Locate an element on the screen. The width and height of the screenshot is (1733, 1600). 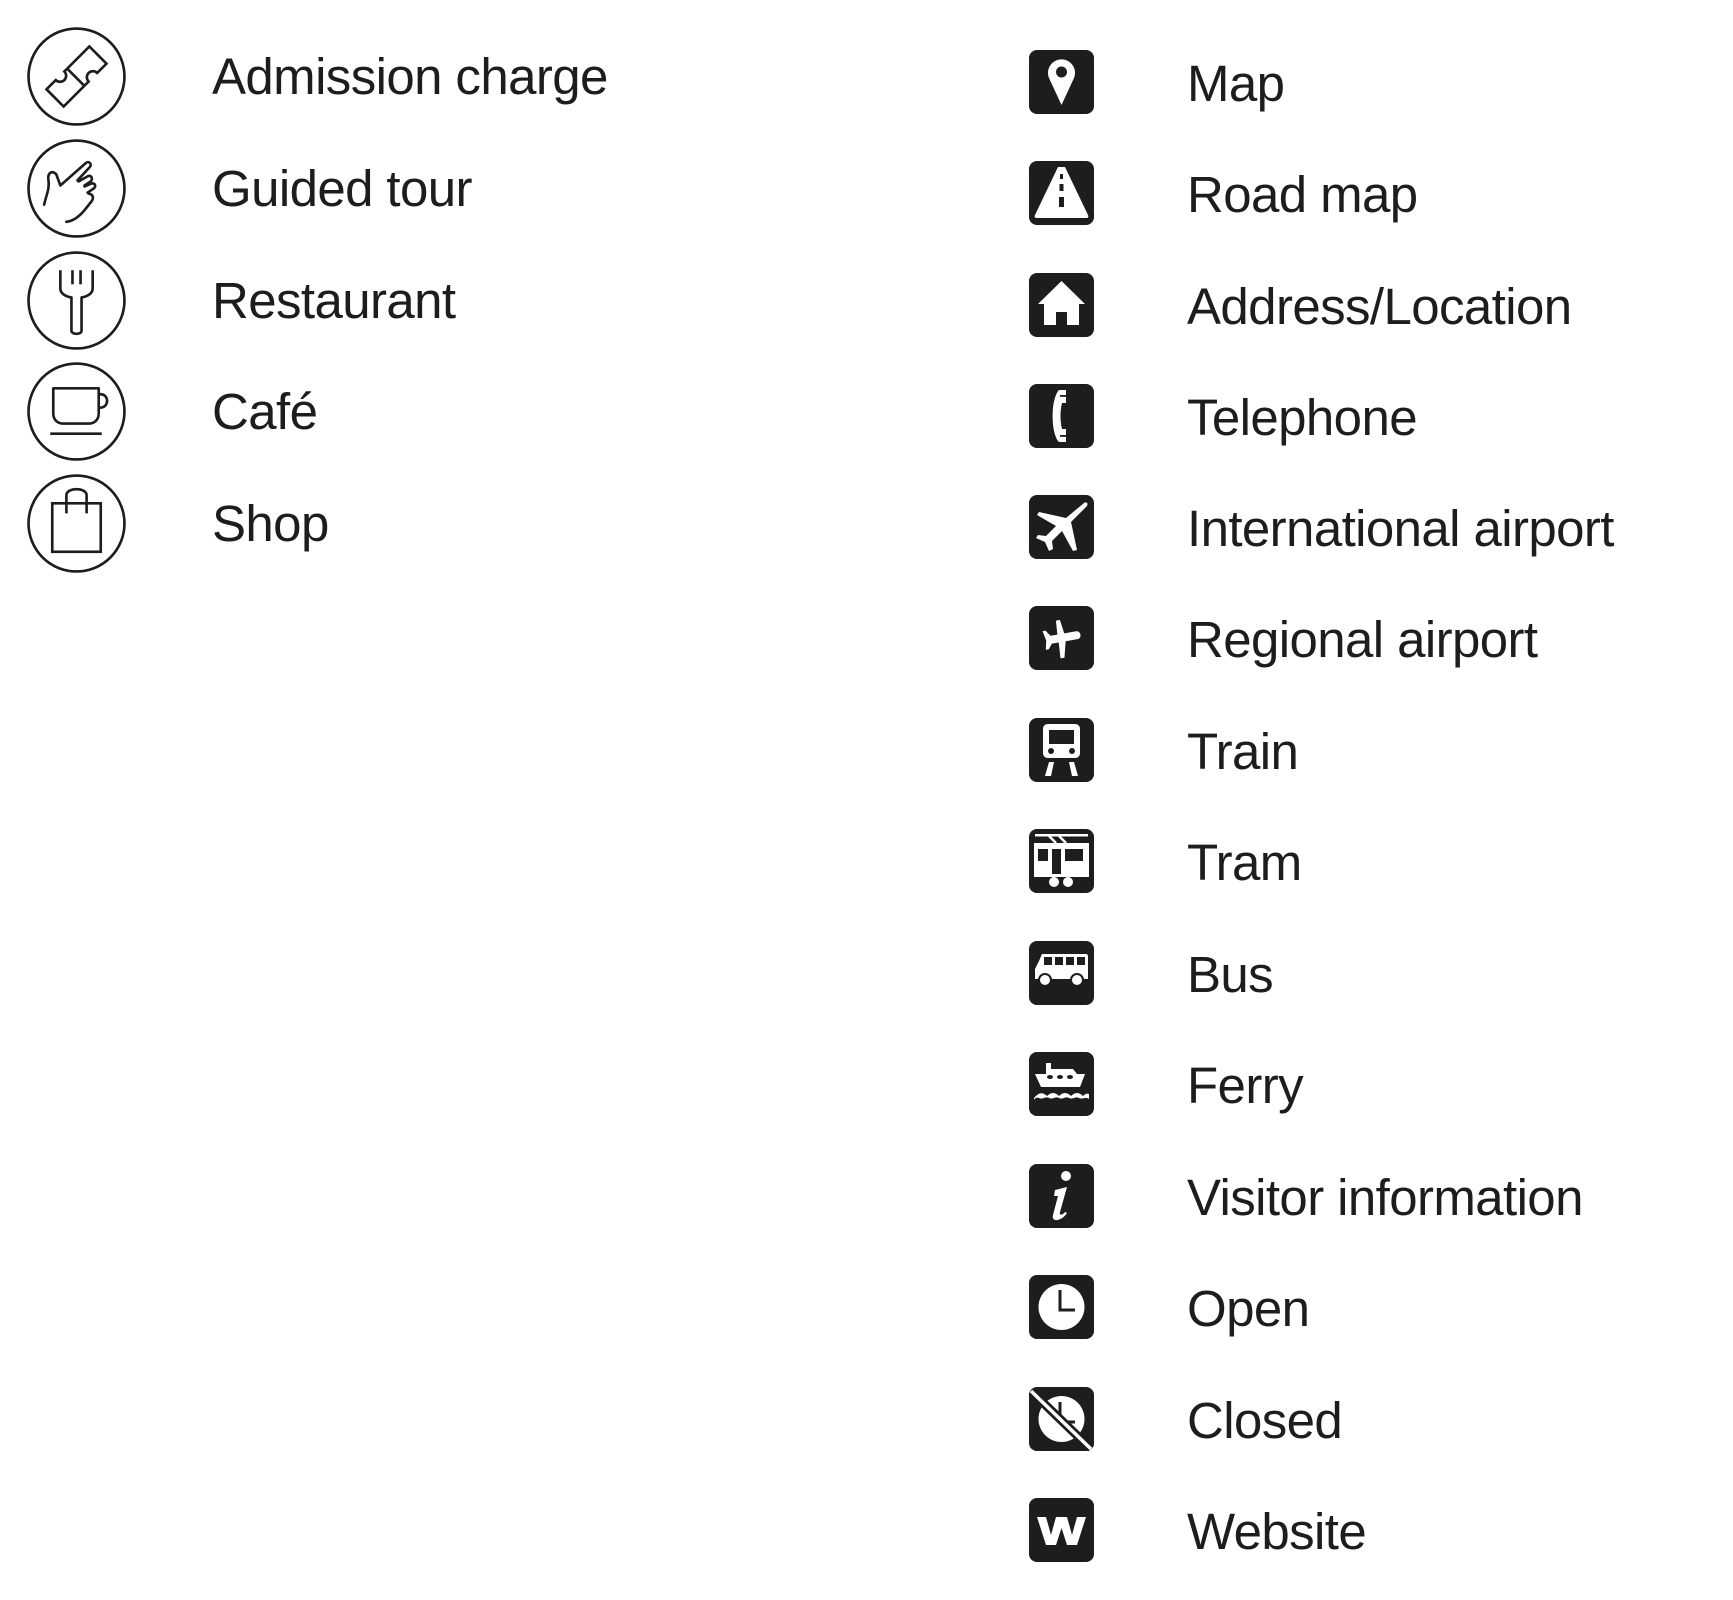
legend-label: Bus is located at coordinates (1230, 974).